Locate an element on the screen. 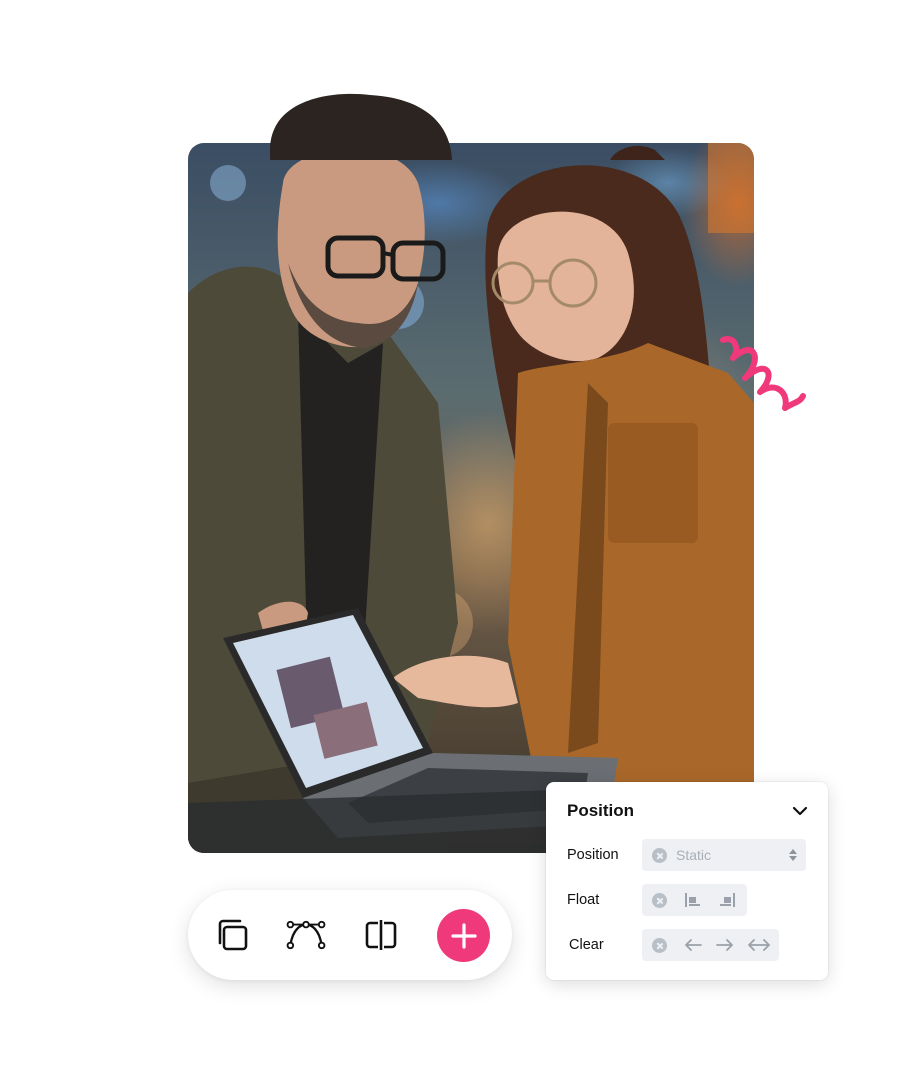 Image resolution: width=908 pixels, height=1080 pixels. arrow-right-icon is located at coordinates (724, 945).